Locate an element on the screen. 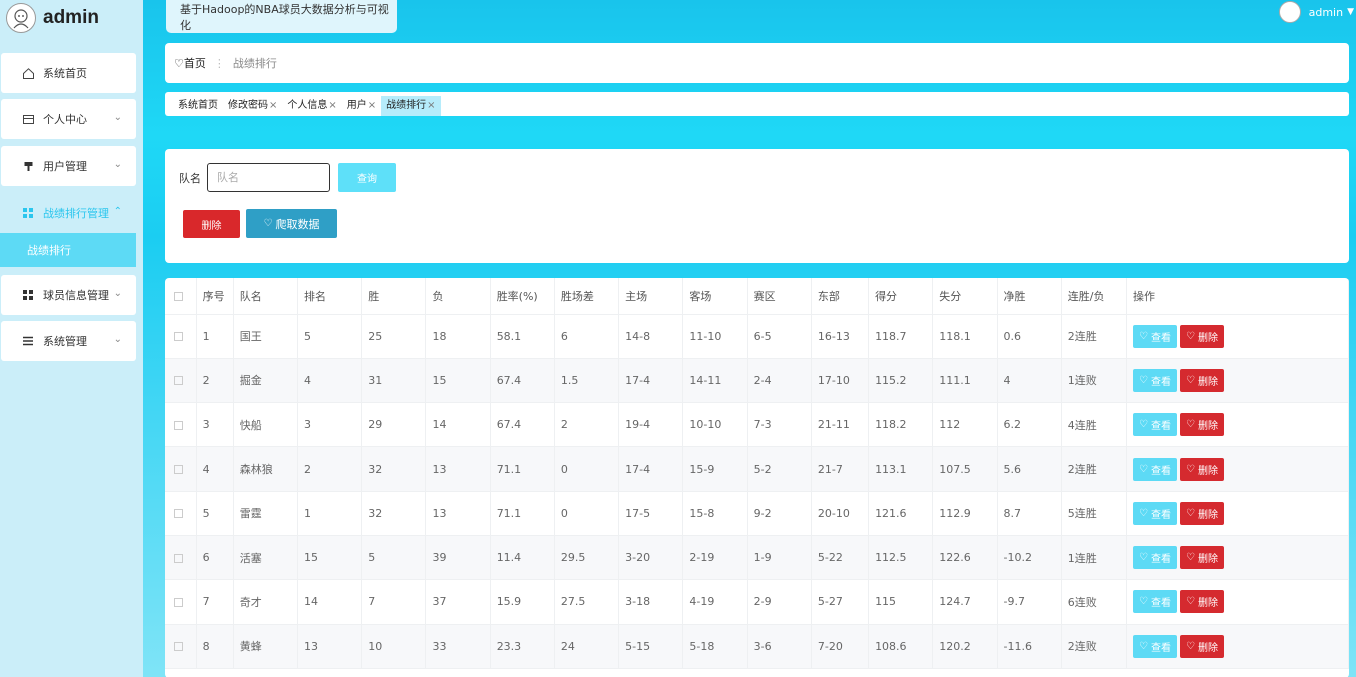 Image resolution: width=1356 pixels, height=677 pixels. column-header: 得分 is located at coordinates (901, 296).